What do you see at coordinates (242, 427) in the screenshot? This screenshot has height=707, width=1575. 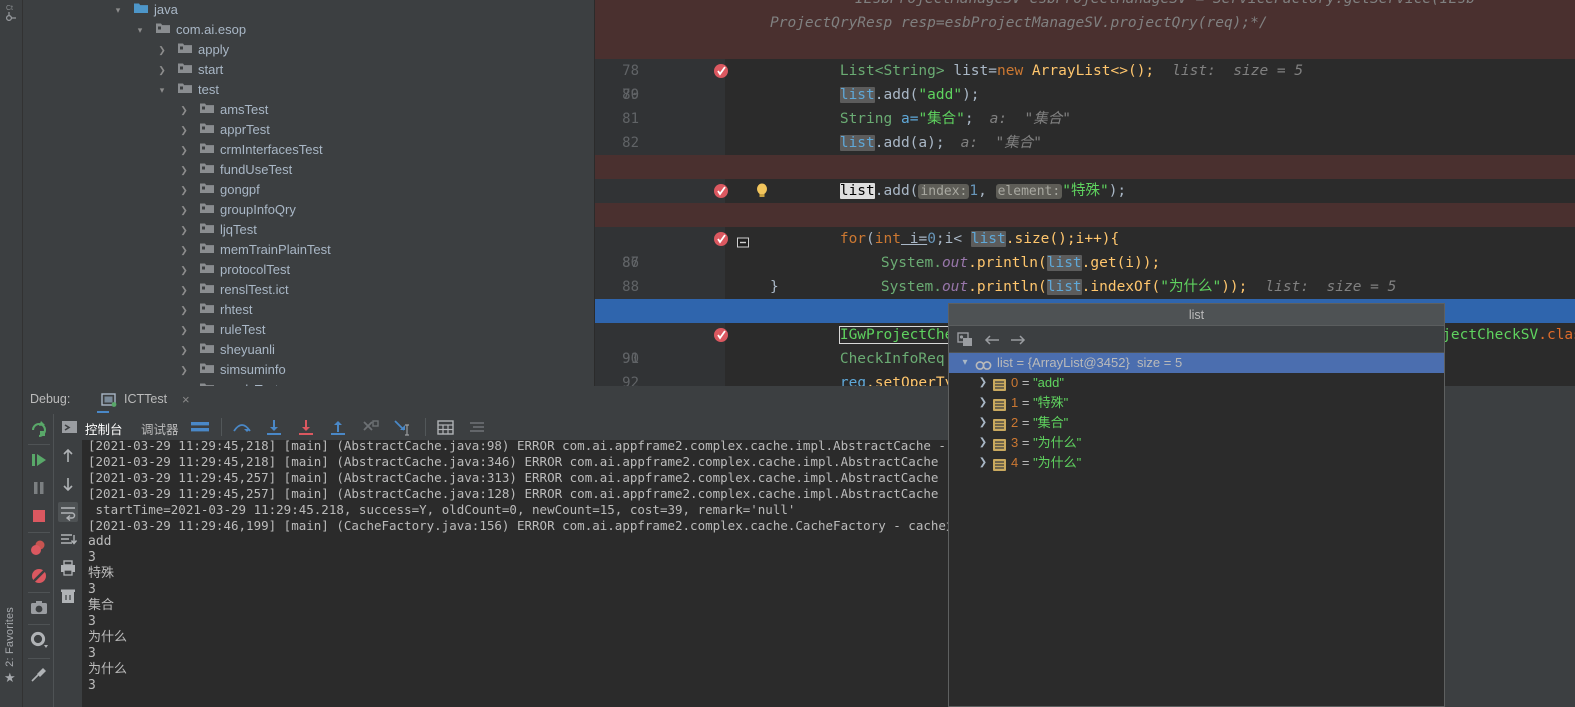 I see `step-over-icon` at bounding box center [242, 427].